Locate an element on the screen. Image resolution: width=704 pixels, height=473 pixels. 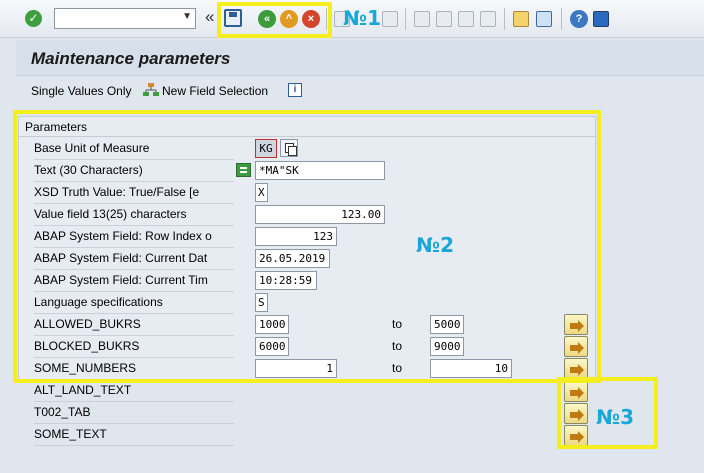
label-some-text: SOME_TEXT is located at coordinates (134, 435).